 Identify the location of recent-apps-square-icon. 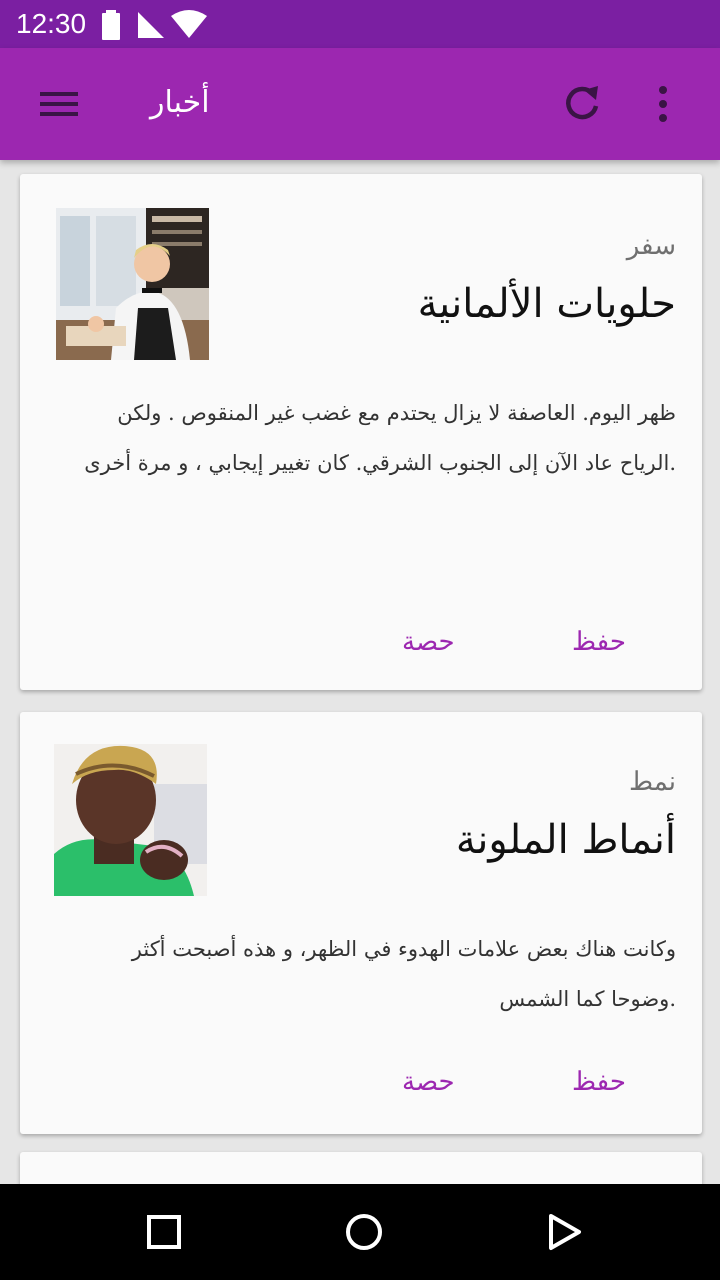
(164, 1232).